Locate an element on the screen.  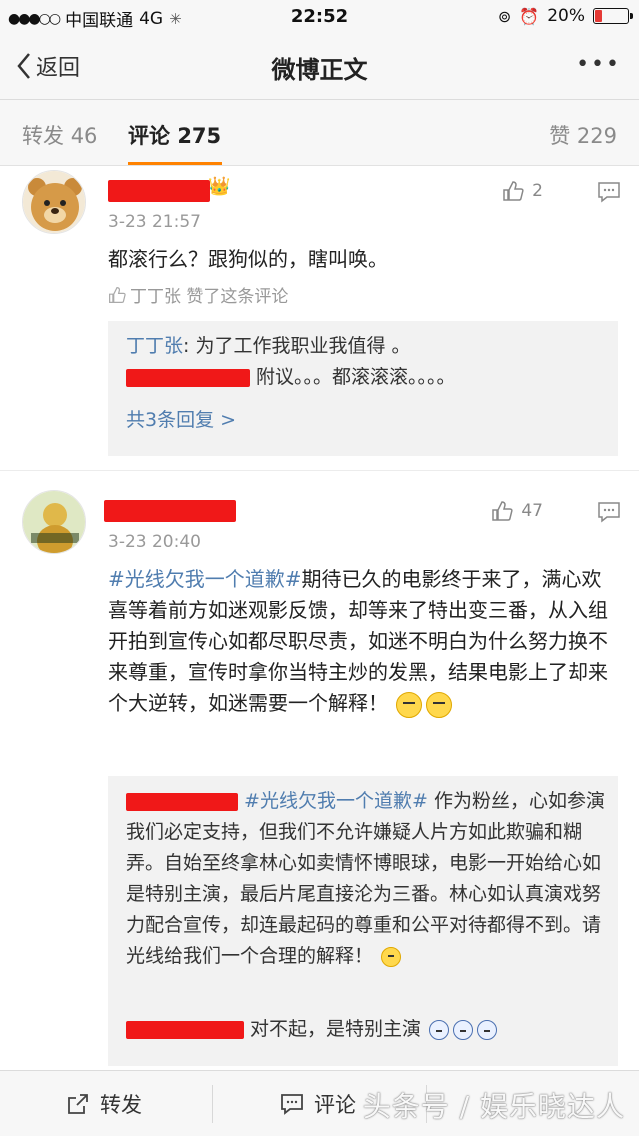
navigation-bar: 返回 微博正文 ••• is located at coordinates (319, 67).